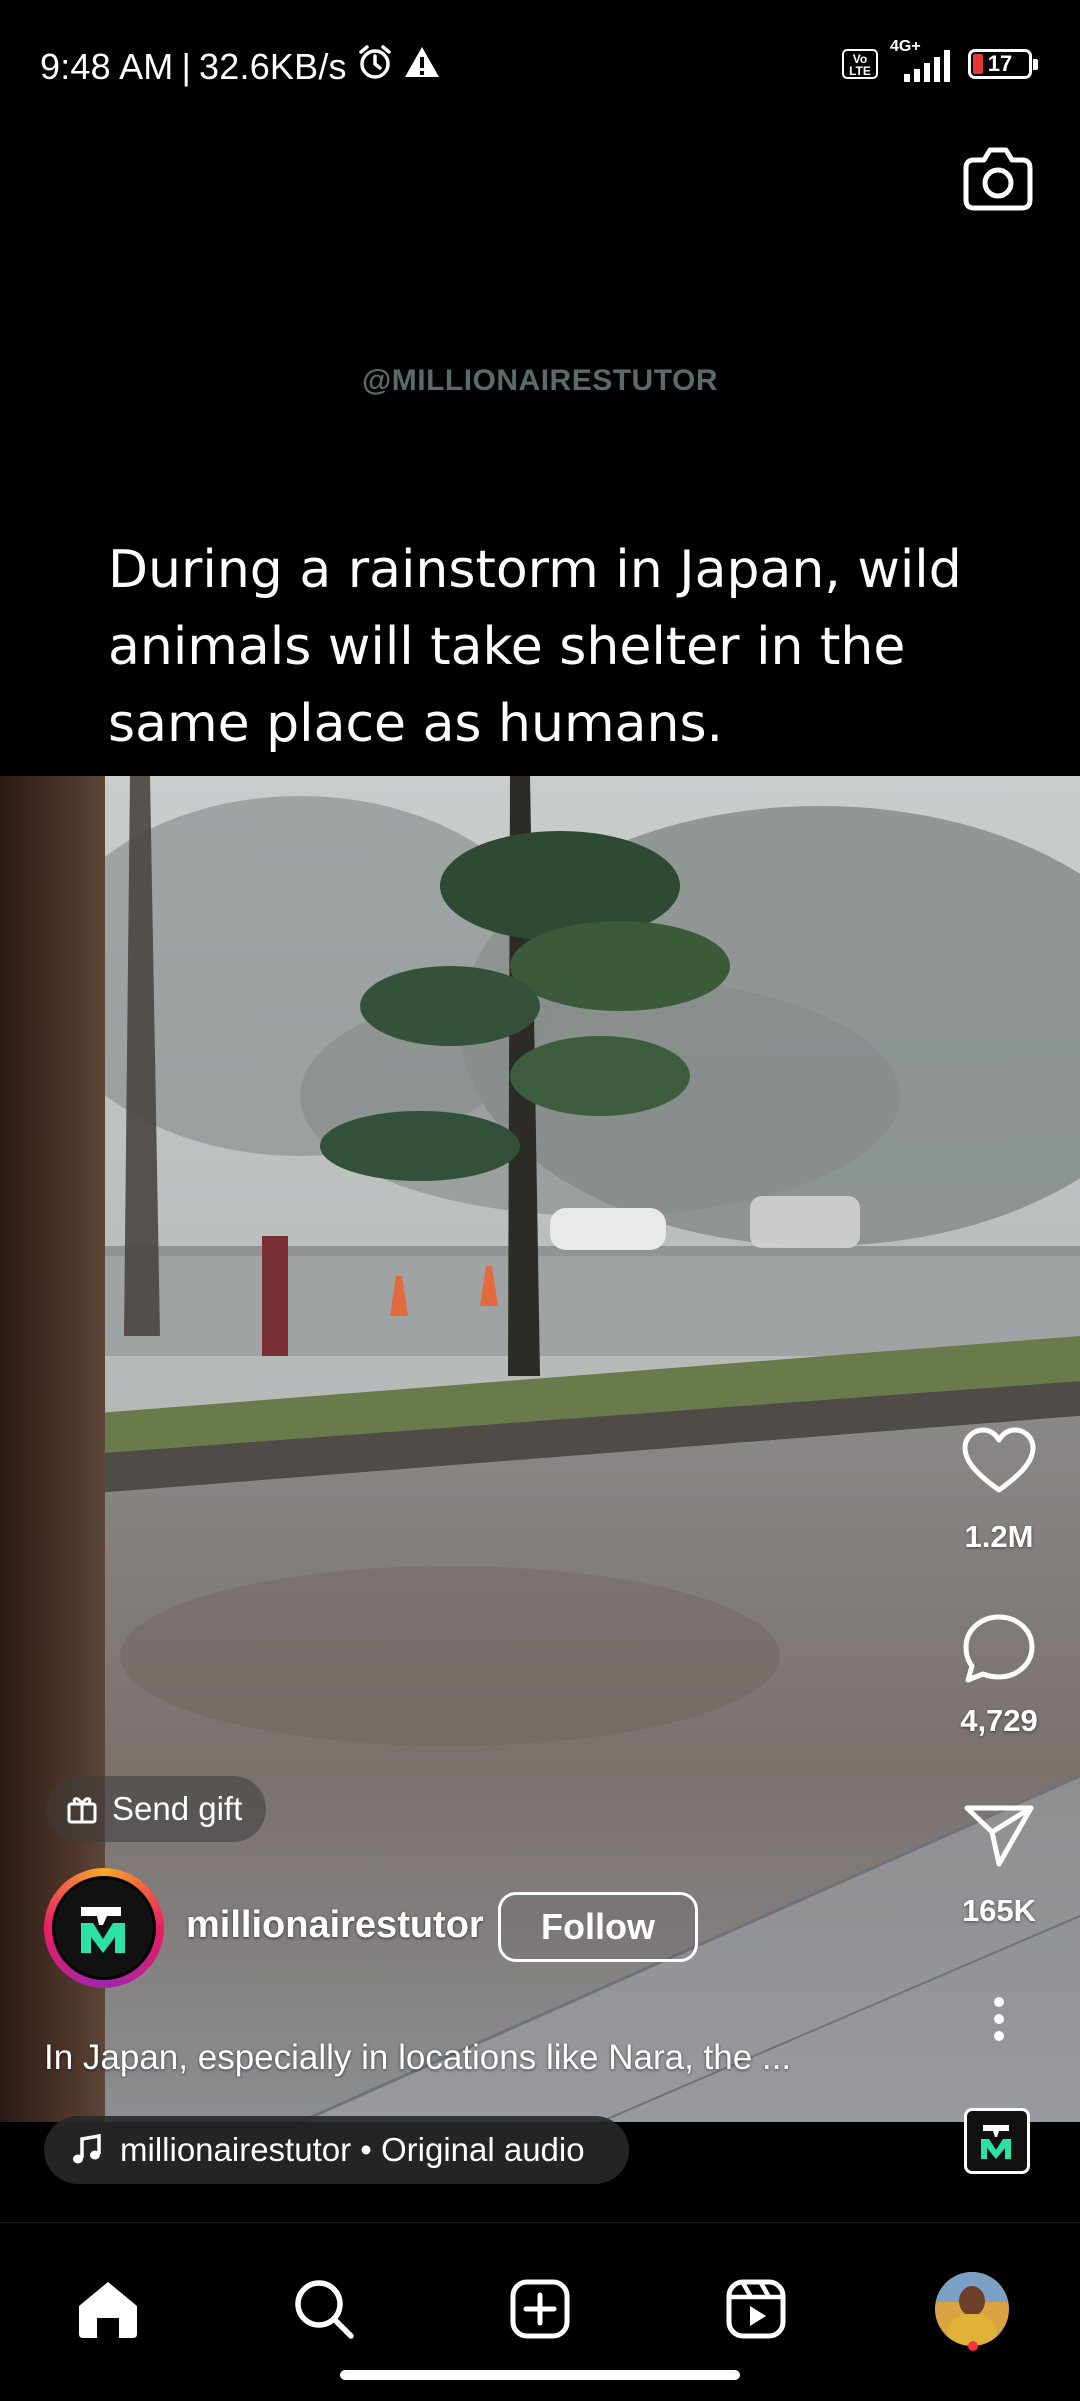  I want to click on video-watermark: @MILLIONAIRESTUTOR, so click(540, 380).